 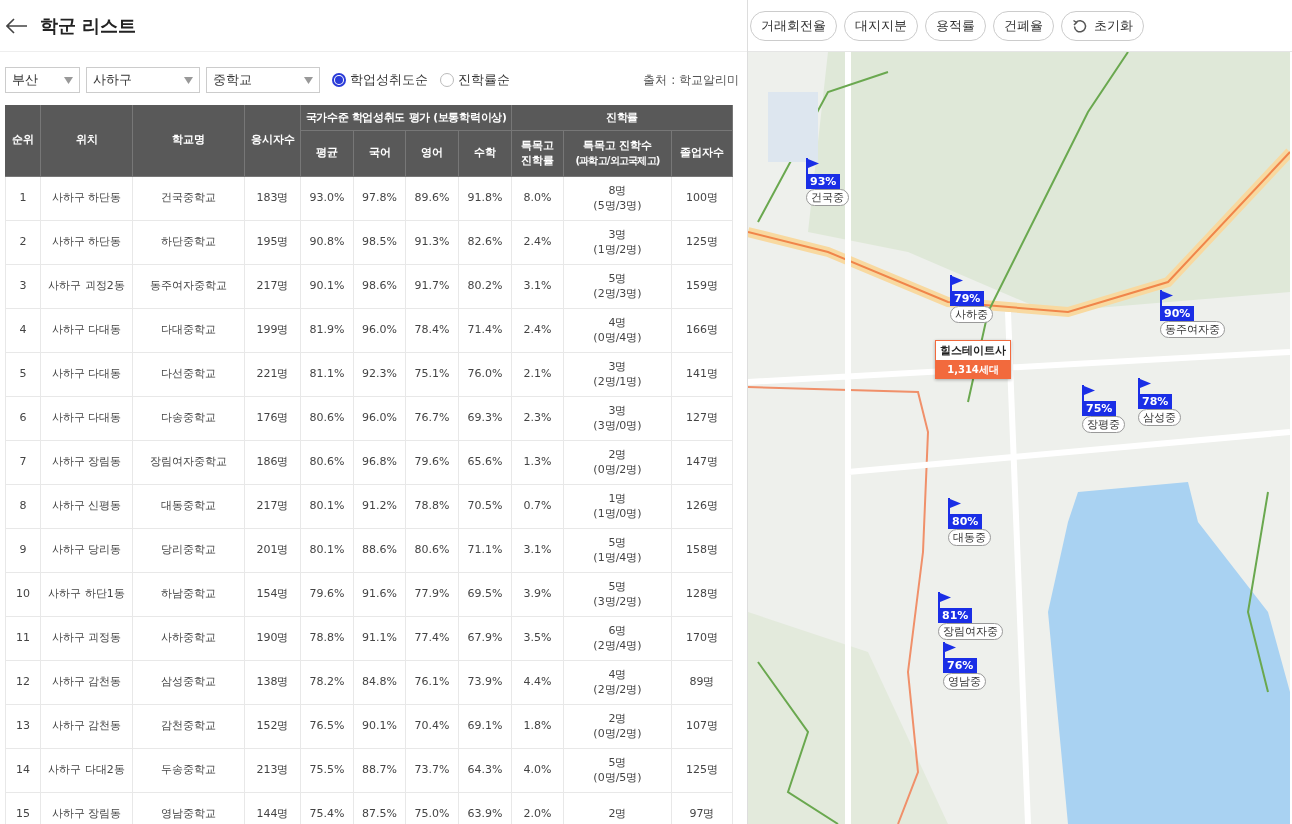 What do you see at coordinates (273, 243) in the screenshot?
I see `table-cell: 195명` at bounding box center [273, 243].